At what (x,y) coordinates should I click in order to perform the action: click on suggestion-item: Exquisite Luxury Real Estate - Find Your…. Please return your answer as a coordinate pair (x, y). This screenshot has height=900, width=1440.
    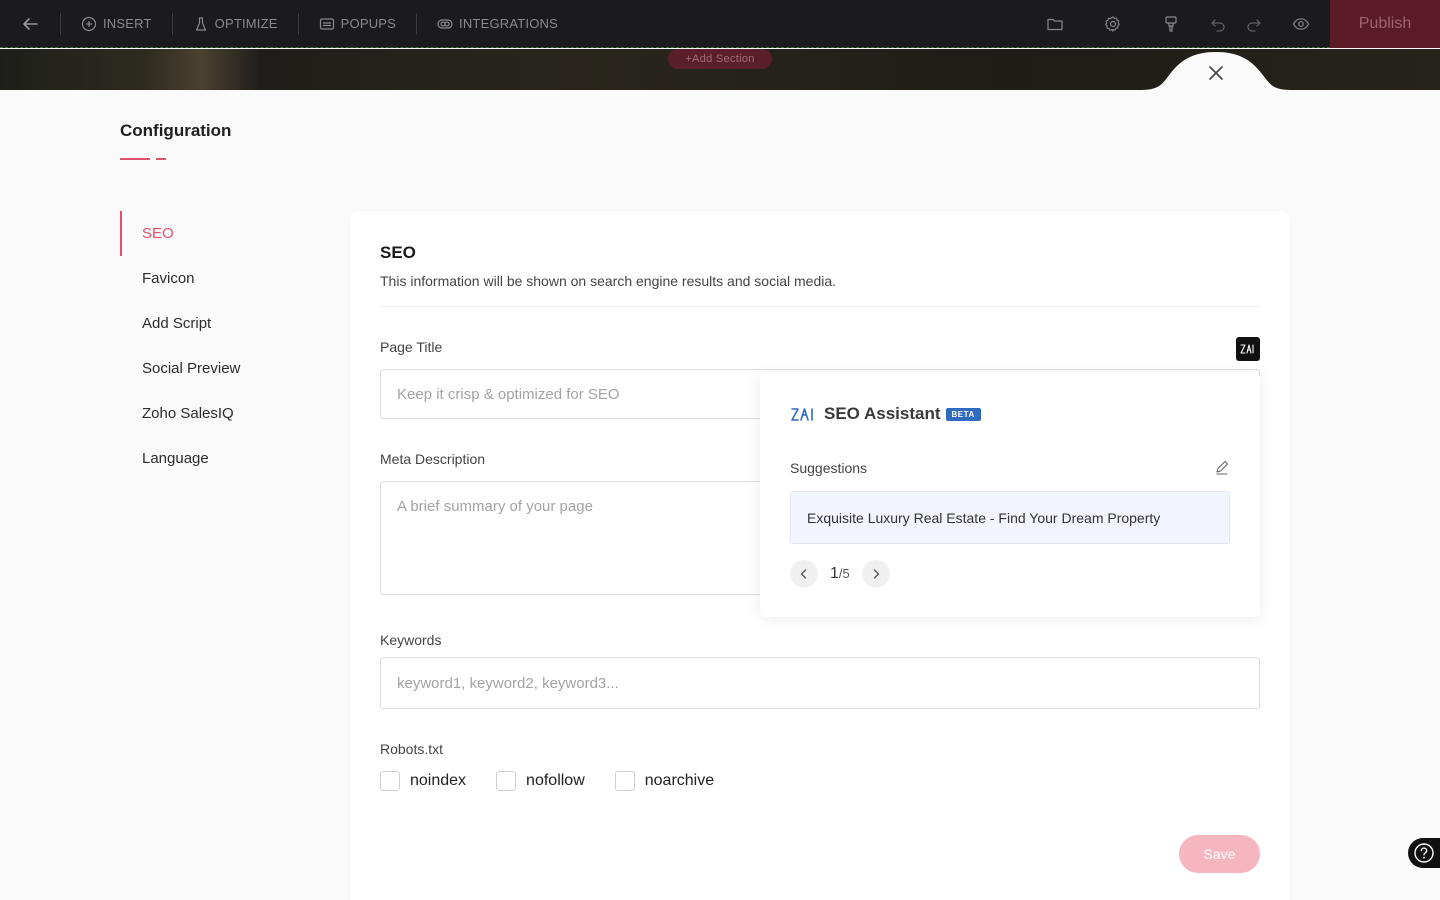
    Looking at the image, I should click on (1010, 517).